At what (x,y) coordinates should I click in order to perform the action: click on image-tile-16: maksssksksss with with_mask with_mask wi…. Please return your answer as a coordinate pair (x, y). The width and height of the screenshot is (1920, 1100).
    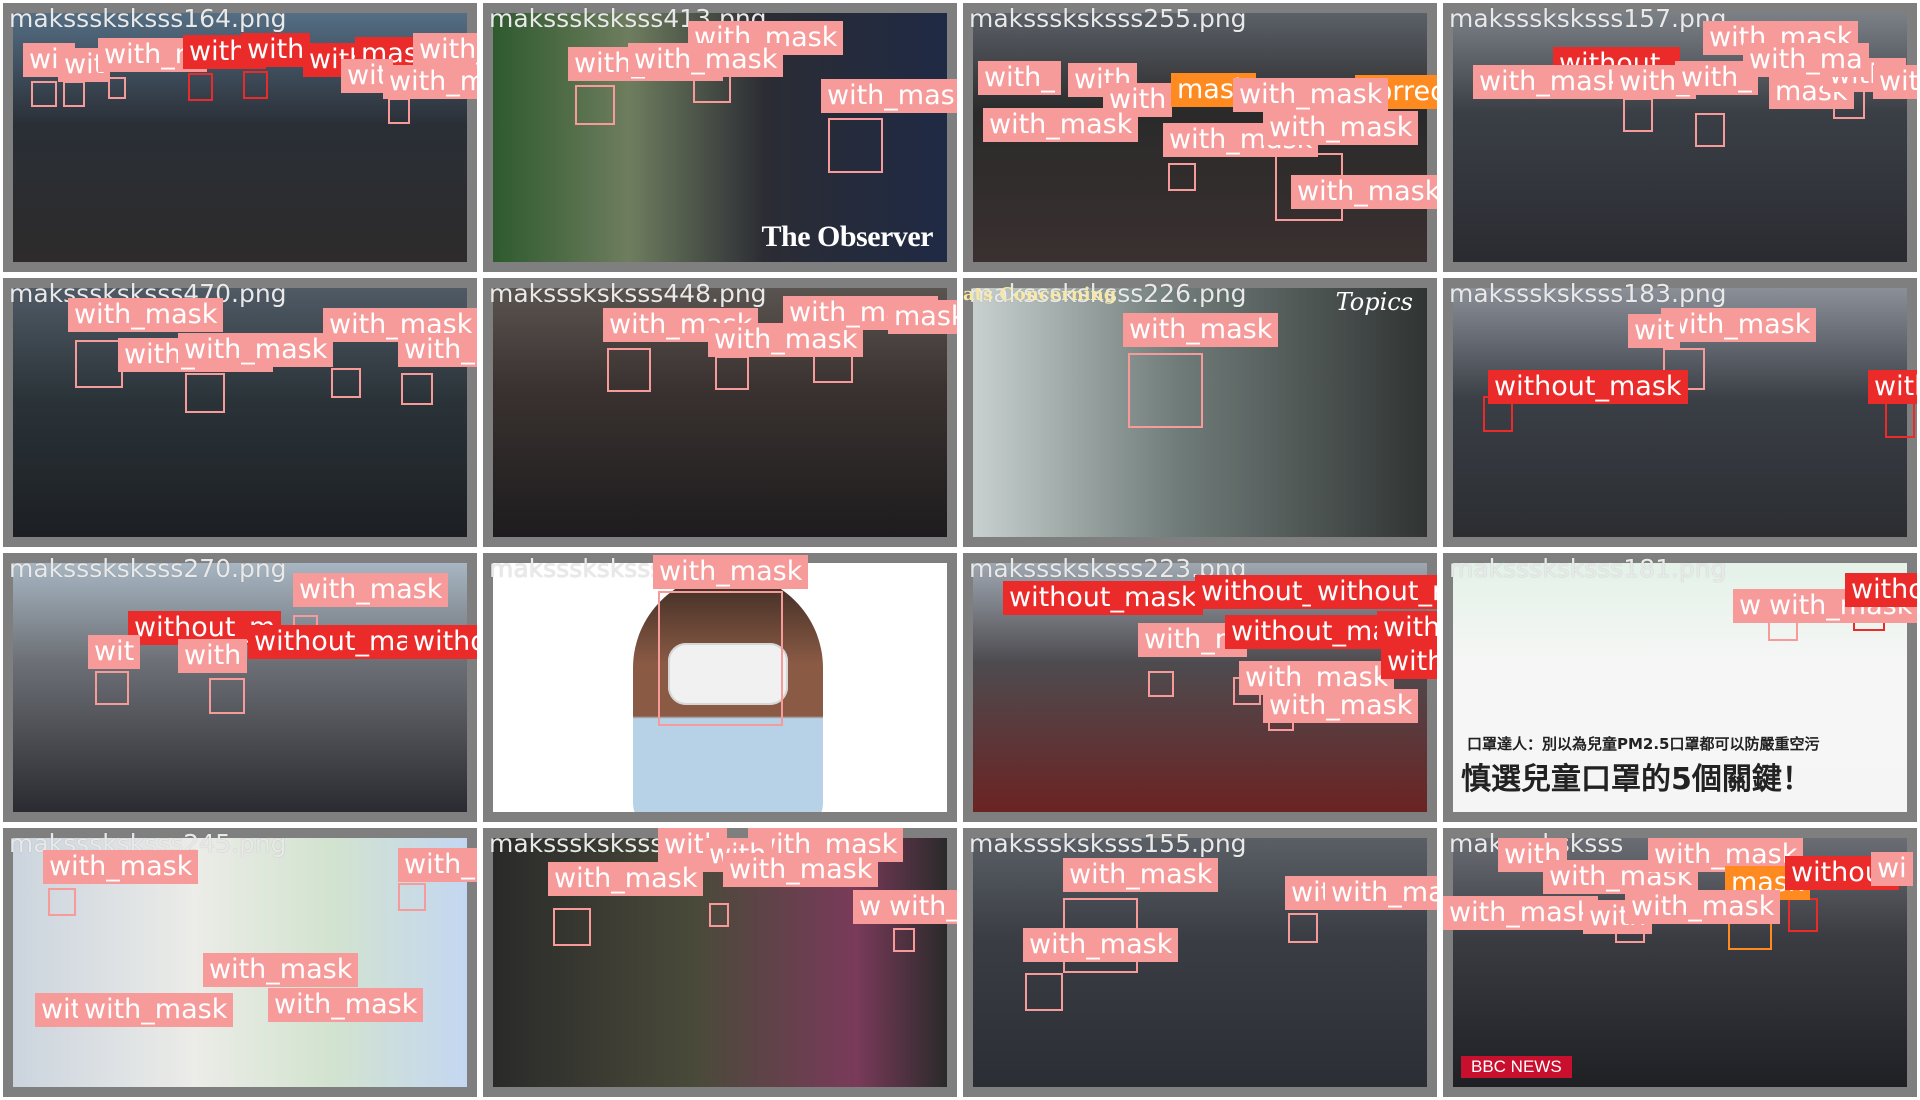
    Looking at the image, I should click on (1680, 962).